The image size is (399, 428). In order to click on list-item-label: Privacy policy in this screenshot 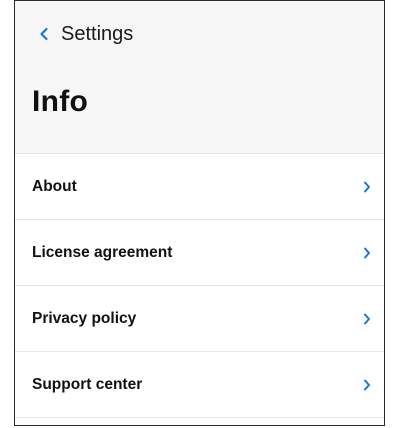, I will do `click(84, 318)`.